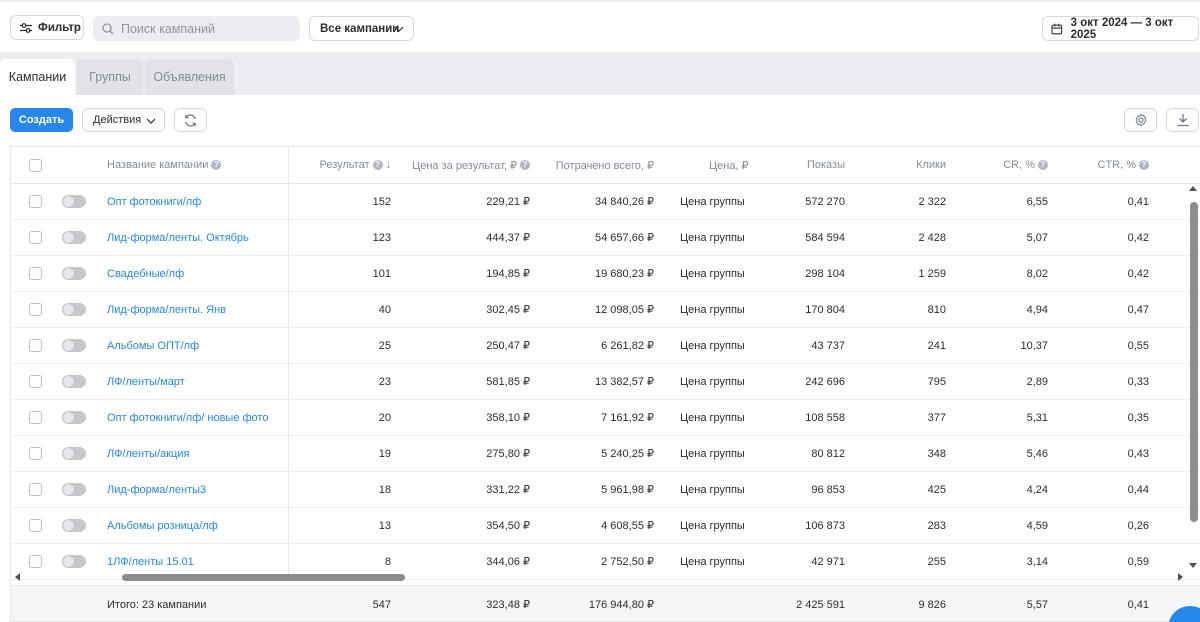 Image resolution: width=1200 pixels, height=622 pixels. What do you see at coordinates (154, 201) in the screenshot?
I see `campaign-name-link: Опт фотокниги/лф` at bounding box center [154, 201].